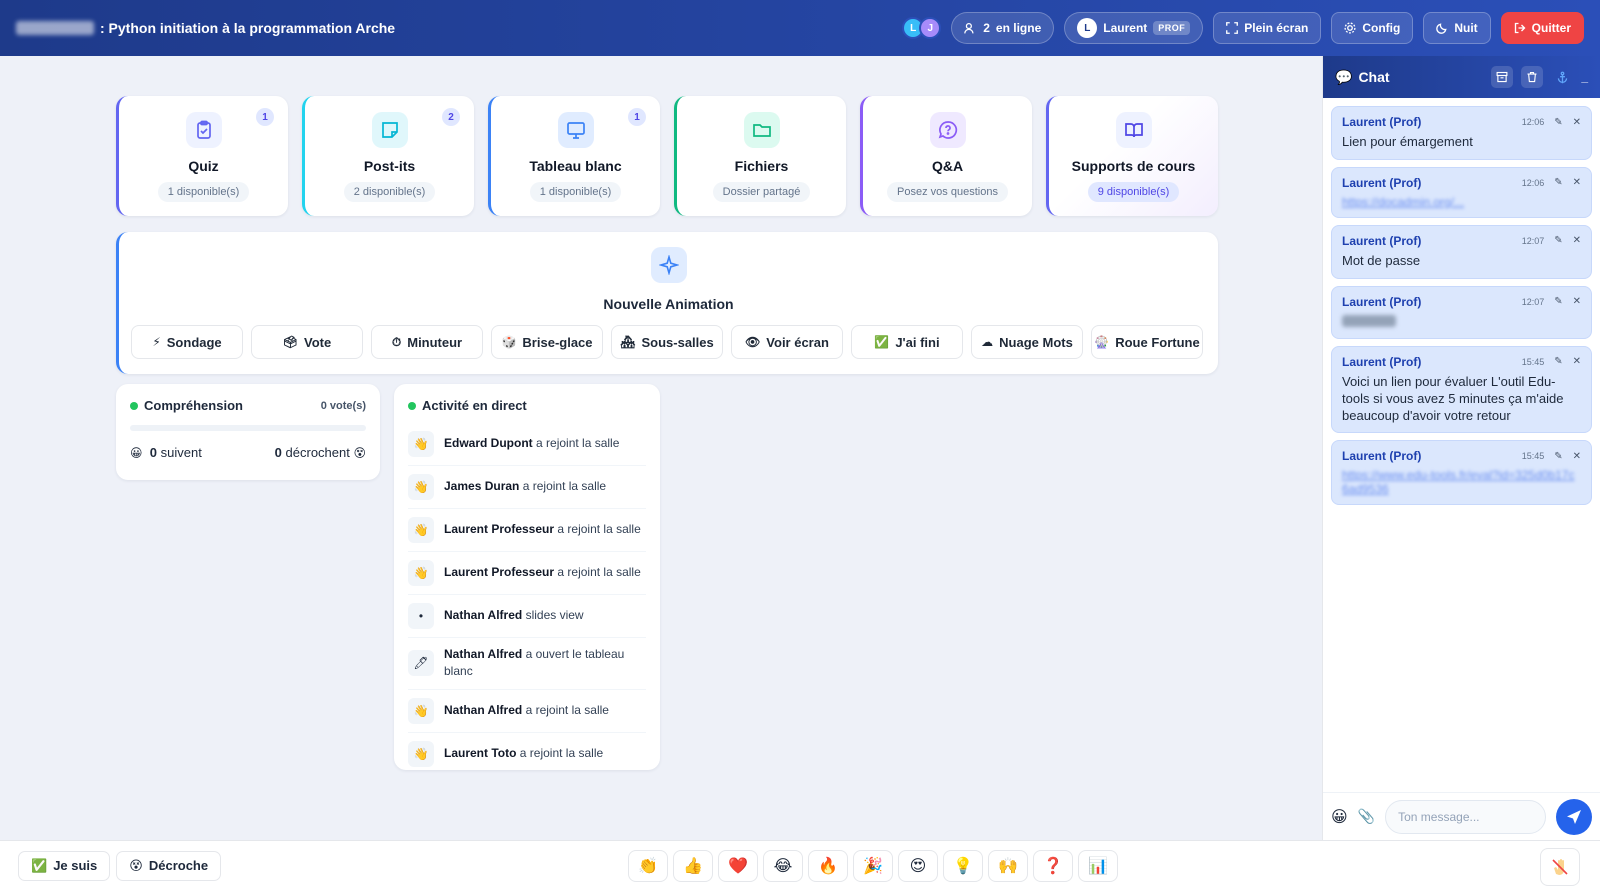 The width and height of the screenshot is (1600, 890). I want to click on vote-button: 🗳 Vote, so click(307, 342).